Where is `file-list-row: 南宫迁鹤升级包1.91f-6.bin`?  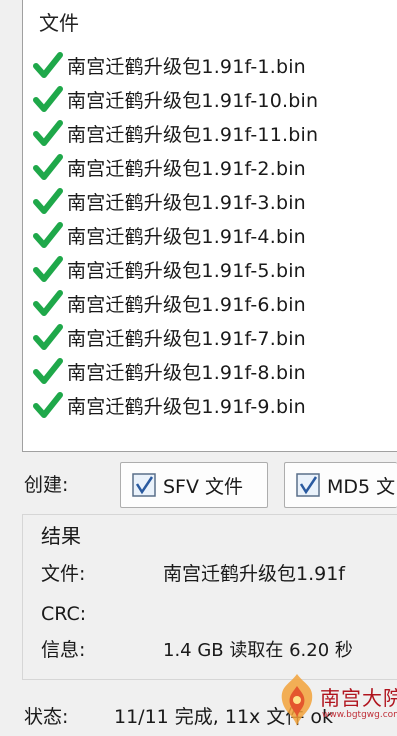
file-list-row: 南宫迁鹤升级包1.91f-6.bin is located at coordinates (175, 303).